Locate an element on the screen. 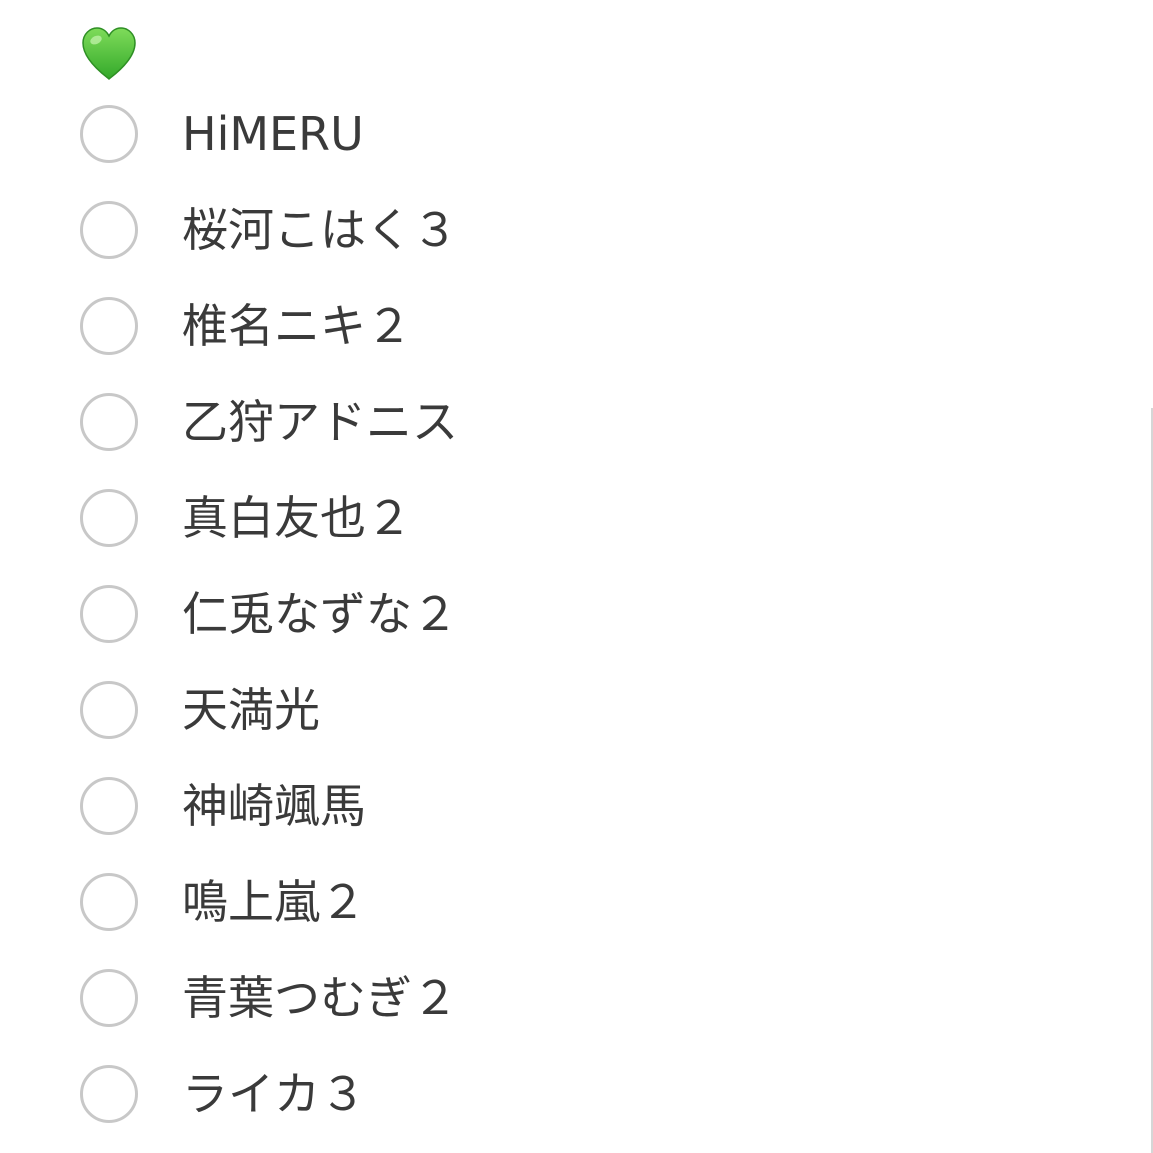  list-item: 青葉つむぎ２ is located at coordinates (576, 1000).